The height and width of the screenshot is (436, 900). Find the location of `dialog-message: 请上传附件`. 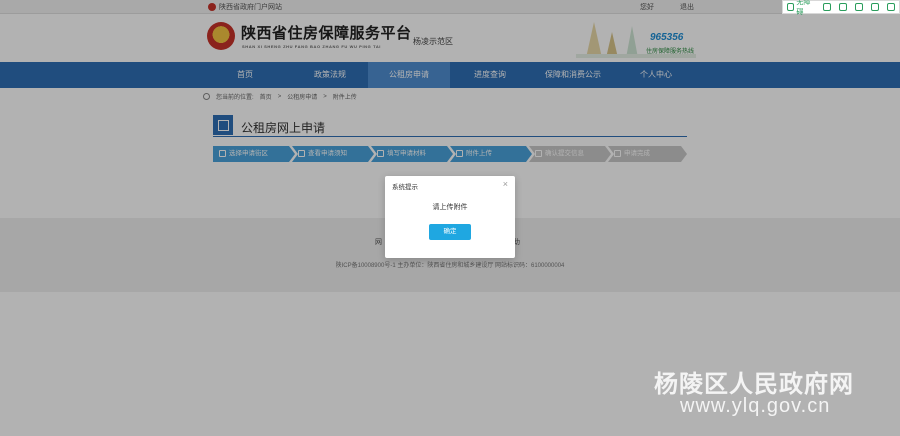

dialog-message: 请上传附件 is located at coordinates (450, 207).